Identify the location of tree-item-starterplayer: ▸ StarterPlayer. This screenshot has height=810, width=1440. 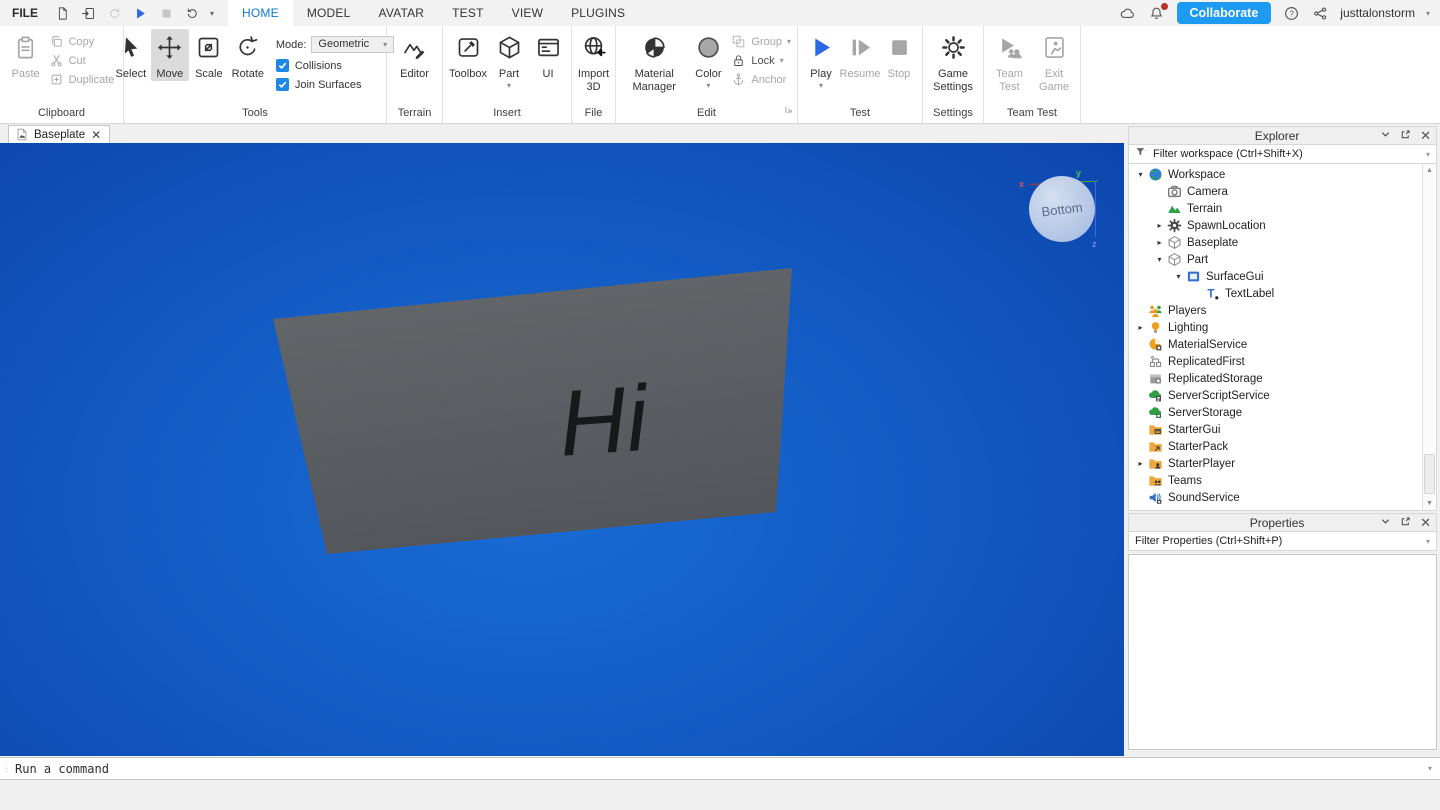
(1276, 463).